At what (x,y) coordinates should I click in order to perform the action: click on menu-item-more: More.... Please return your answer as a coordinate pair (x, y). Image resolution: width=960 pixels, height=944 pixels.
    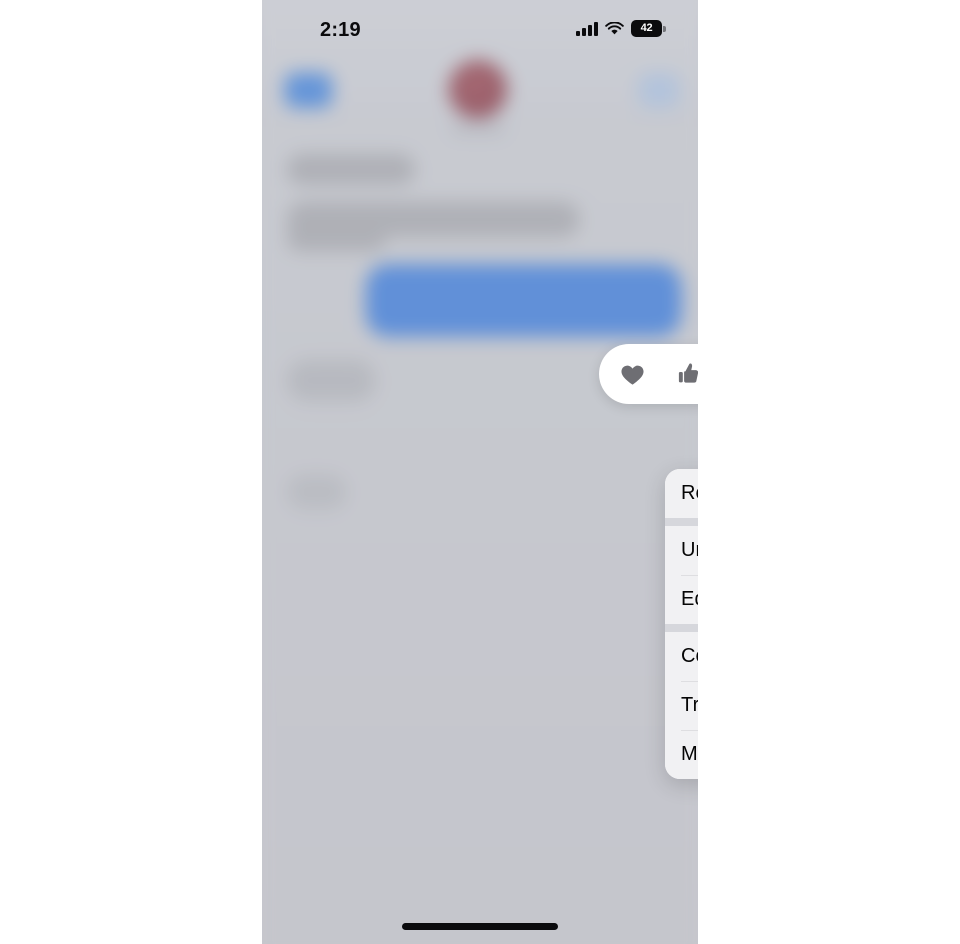
    Looking at the image, I should click on (681, 754).